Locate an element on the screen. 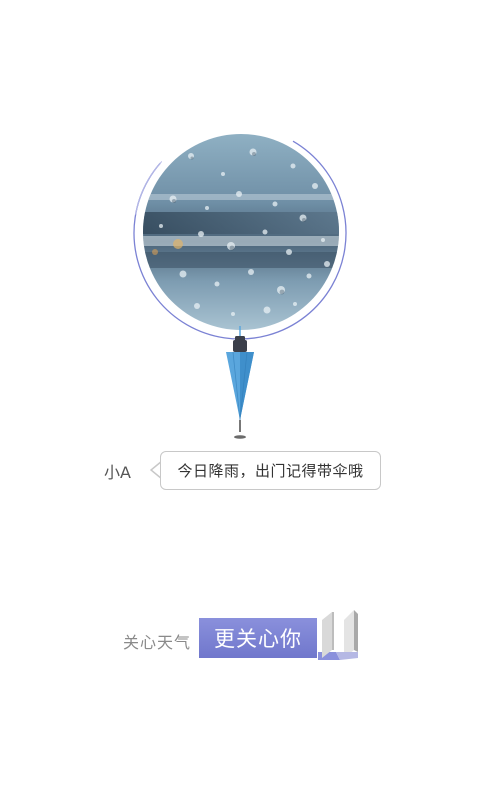 This screenshot has height=800, width=480. message-text: 今日降雨，出门记得带伞哦 is located at coordinates (270, 471).